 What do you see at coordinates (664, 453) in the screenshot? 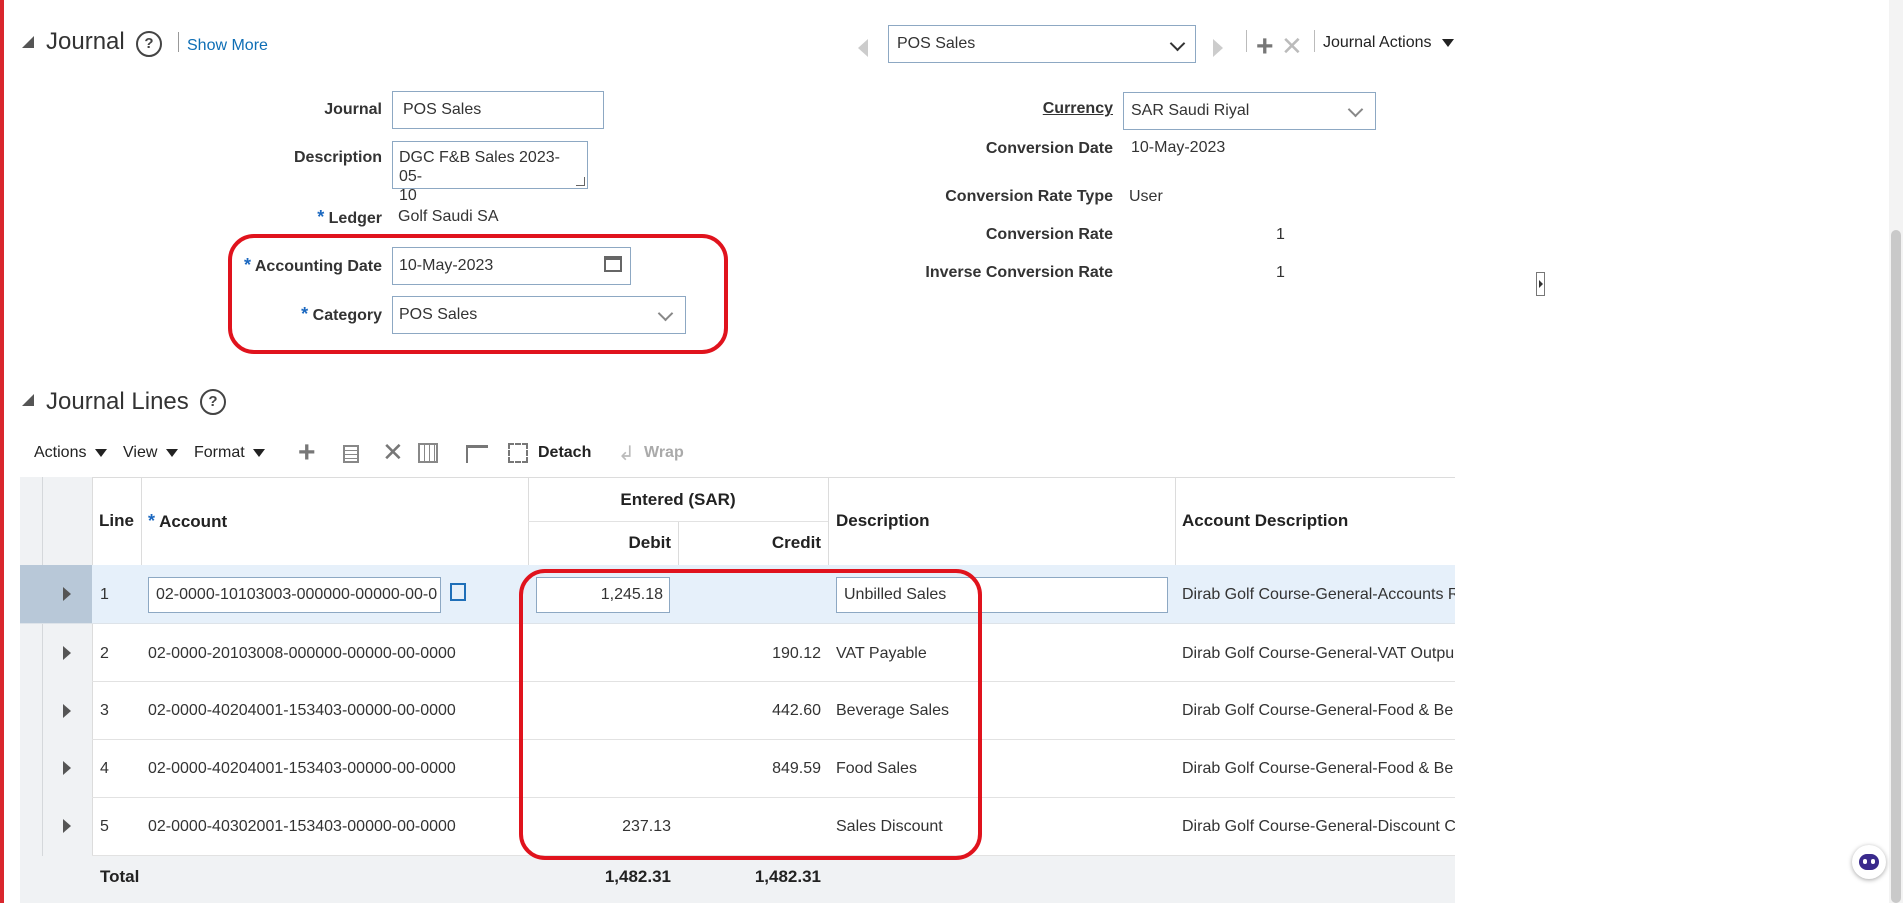
I see `wrap-button: Wrap` at bounding box center [664, 453].